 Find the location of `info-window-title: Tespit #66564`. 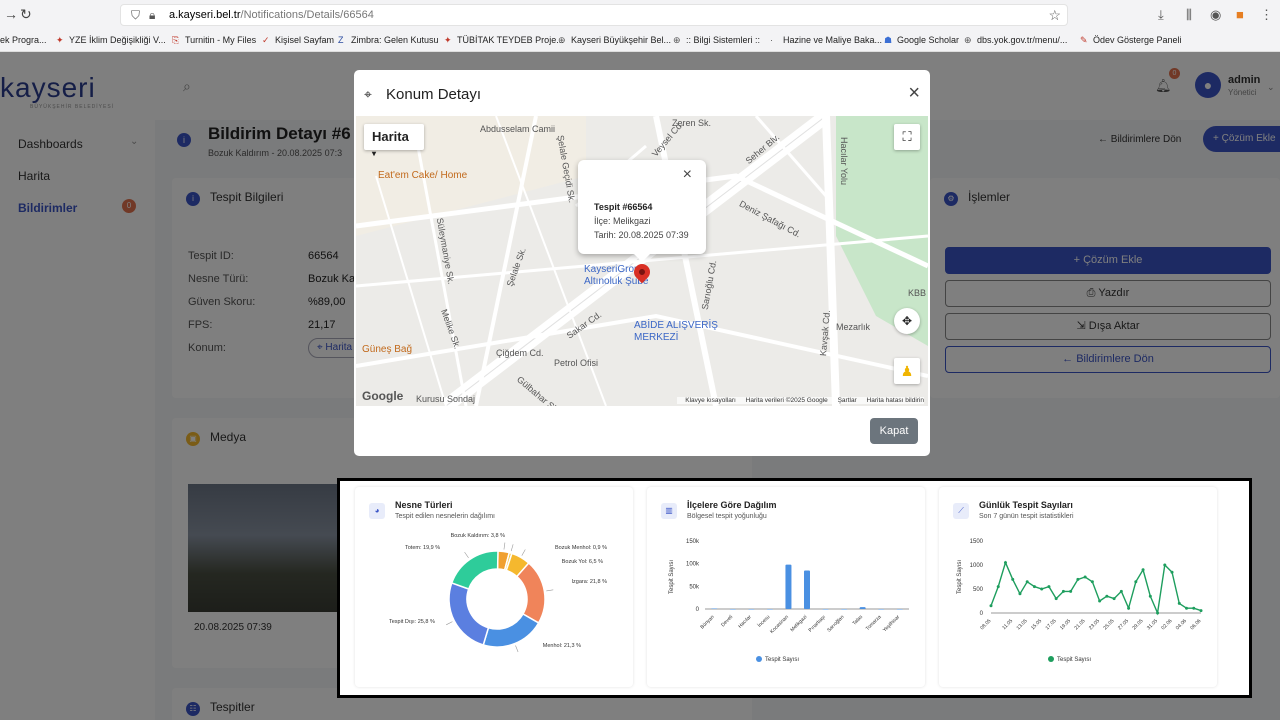

info-window-title: Tespit #66564 is located at coordinates (623, 207).